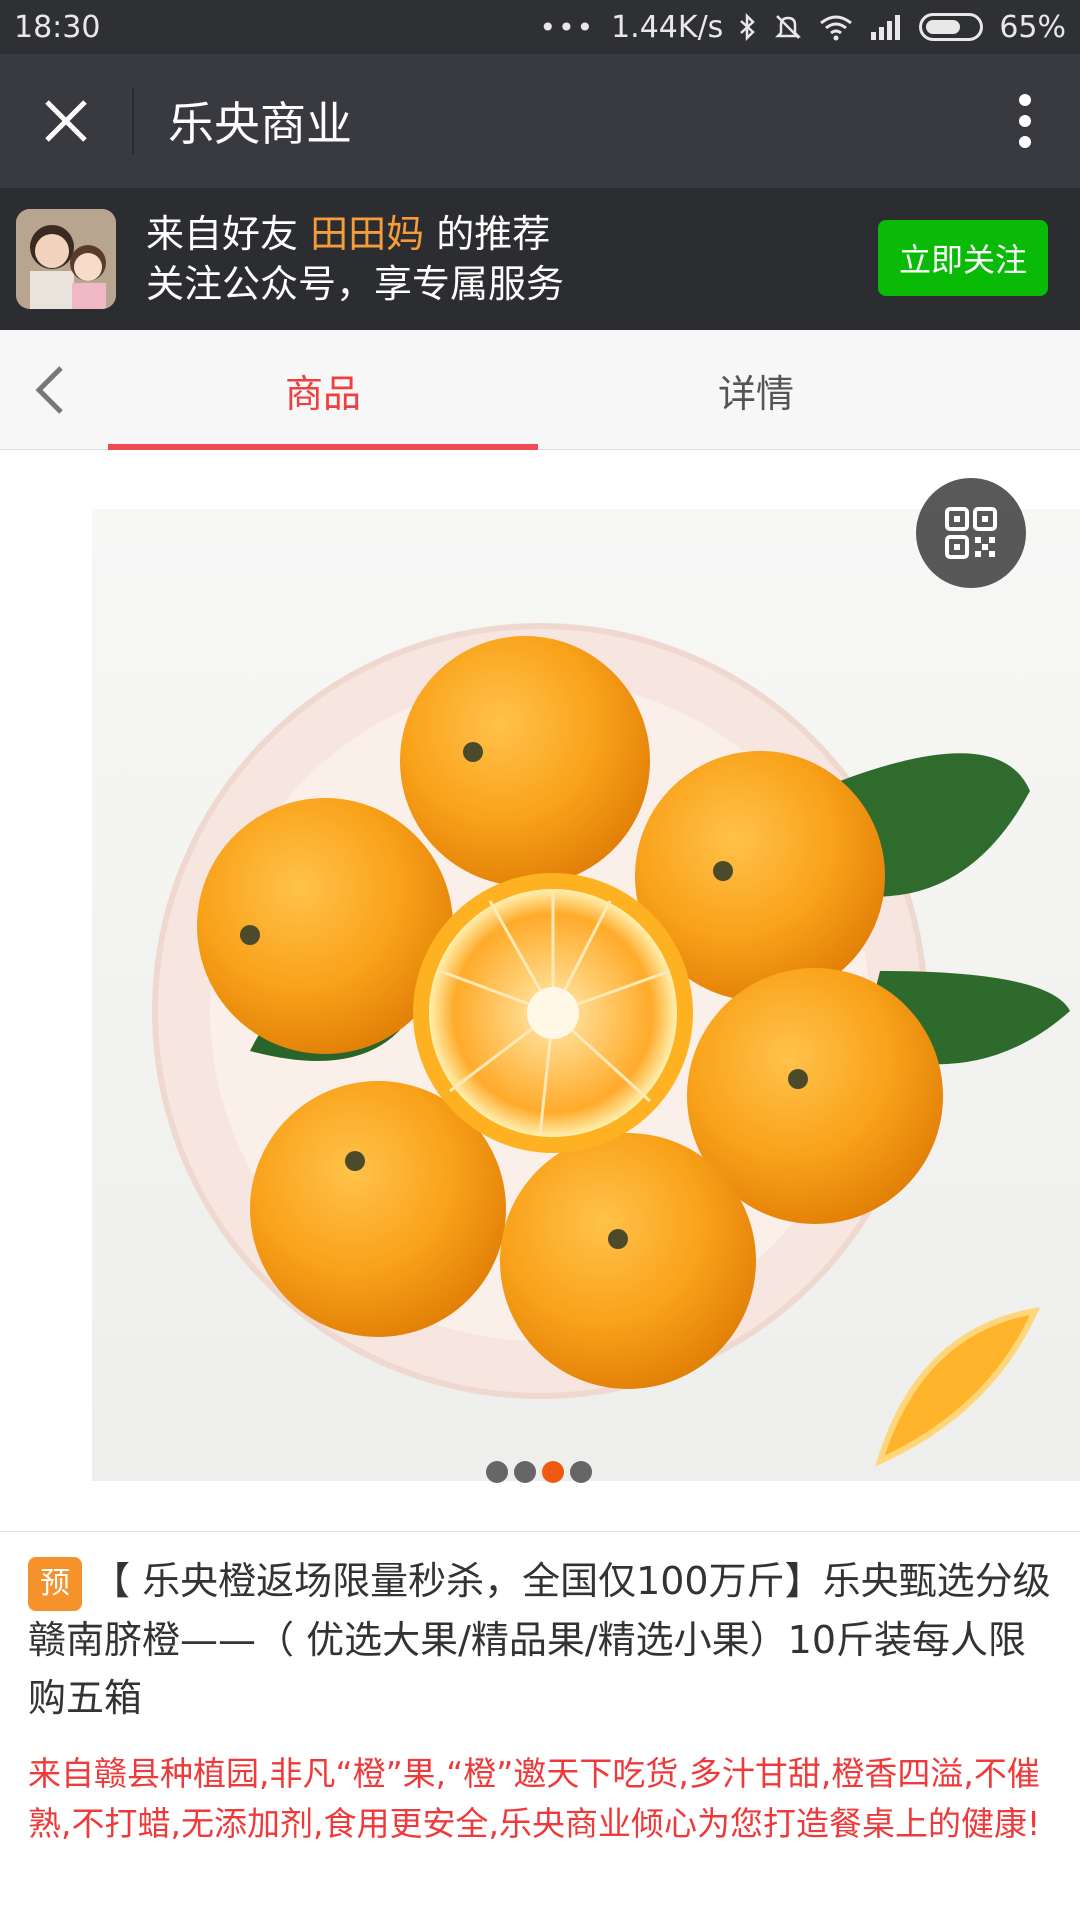 The image size is (1080, 1920). What do you see at coordinates (567, 27) in the screenshot?
I see `status-dots: •••` at bounding box center [567, 27].